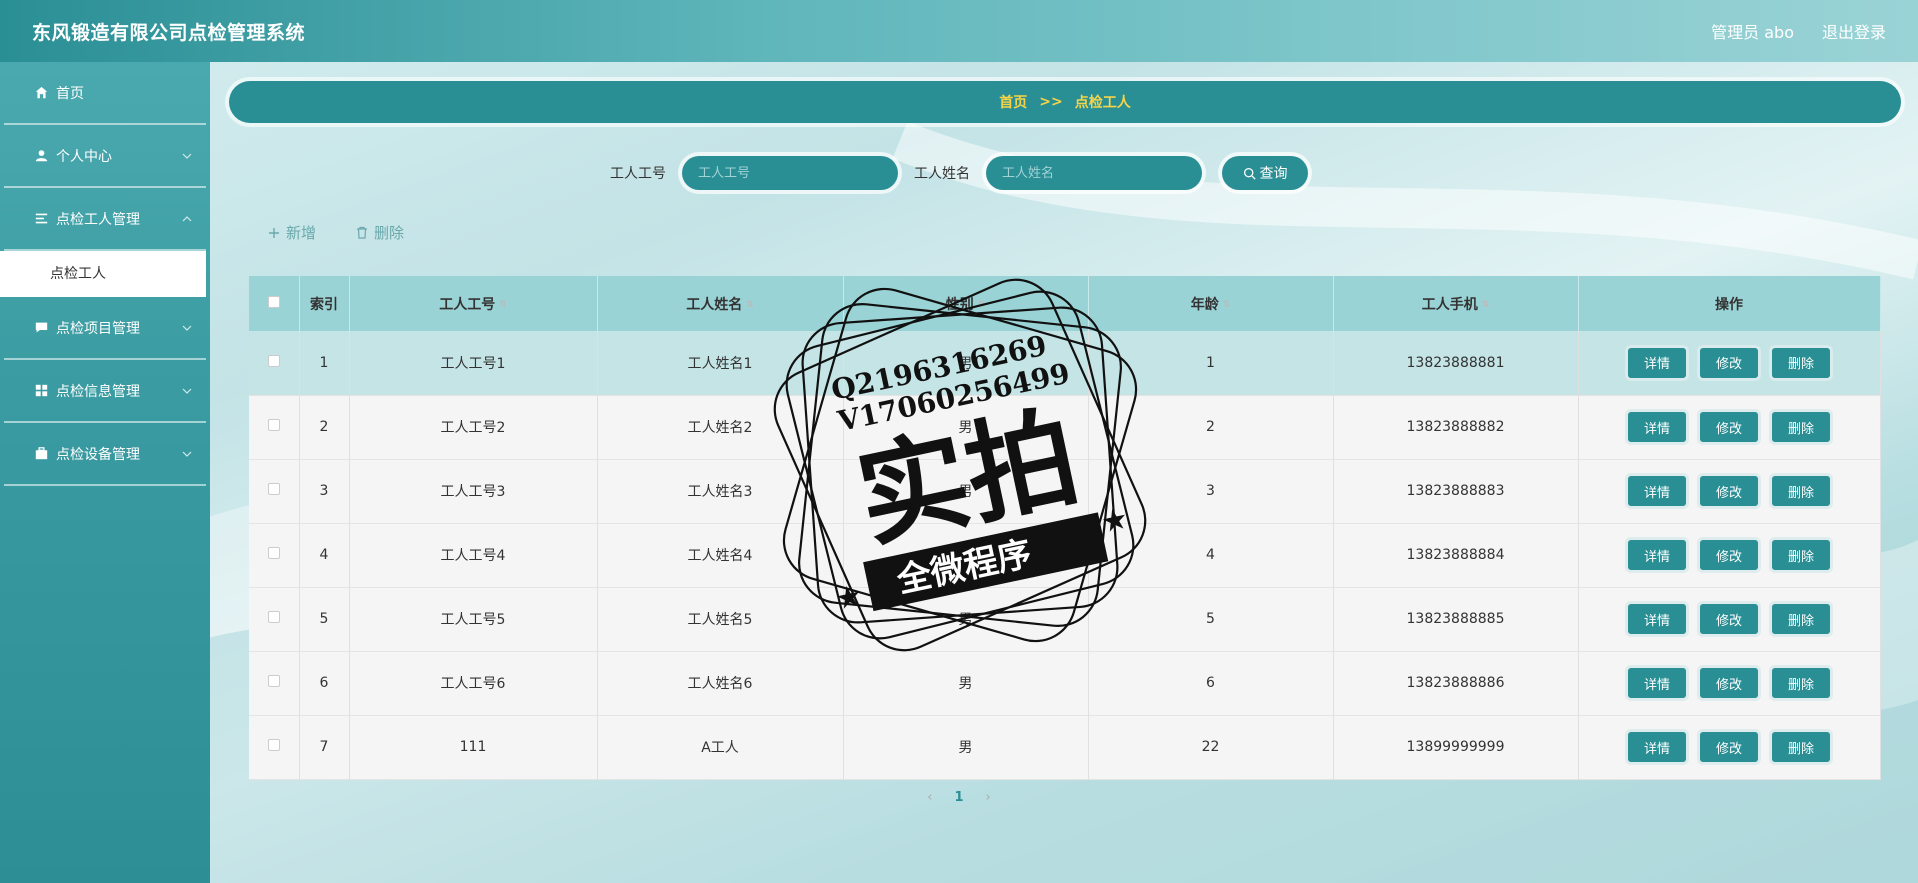  I want to click on cell-worker-no: 工人工号1, so click(473, 363).